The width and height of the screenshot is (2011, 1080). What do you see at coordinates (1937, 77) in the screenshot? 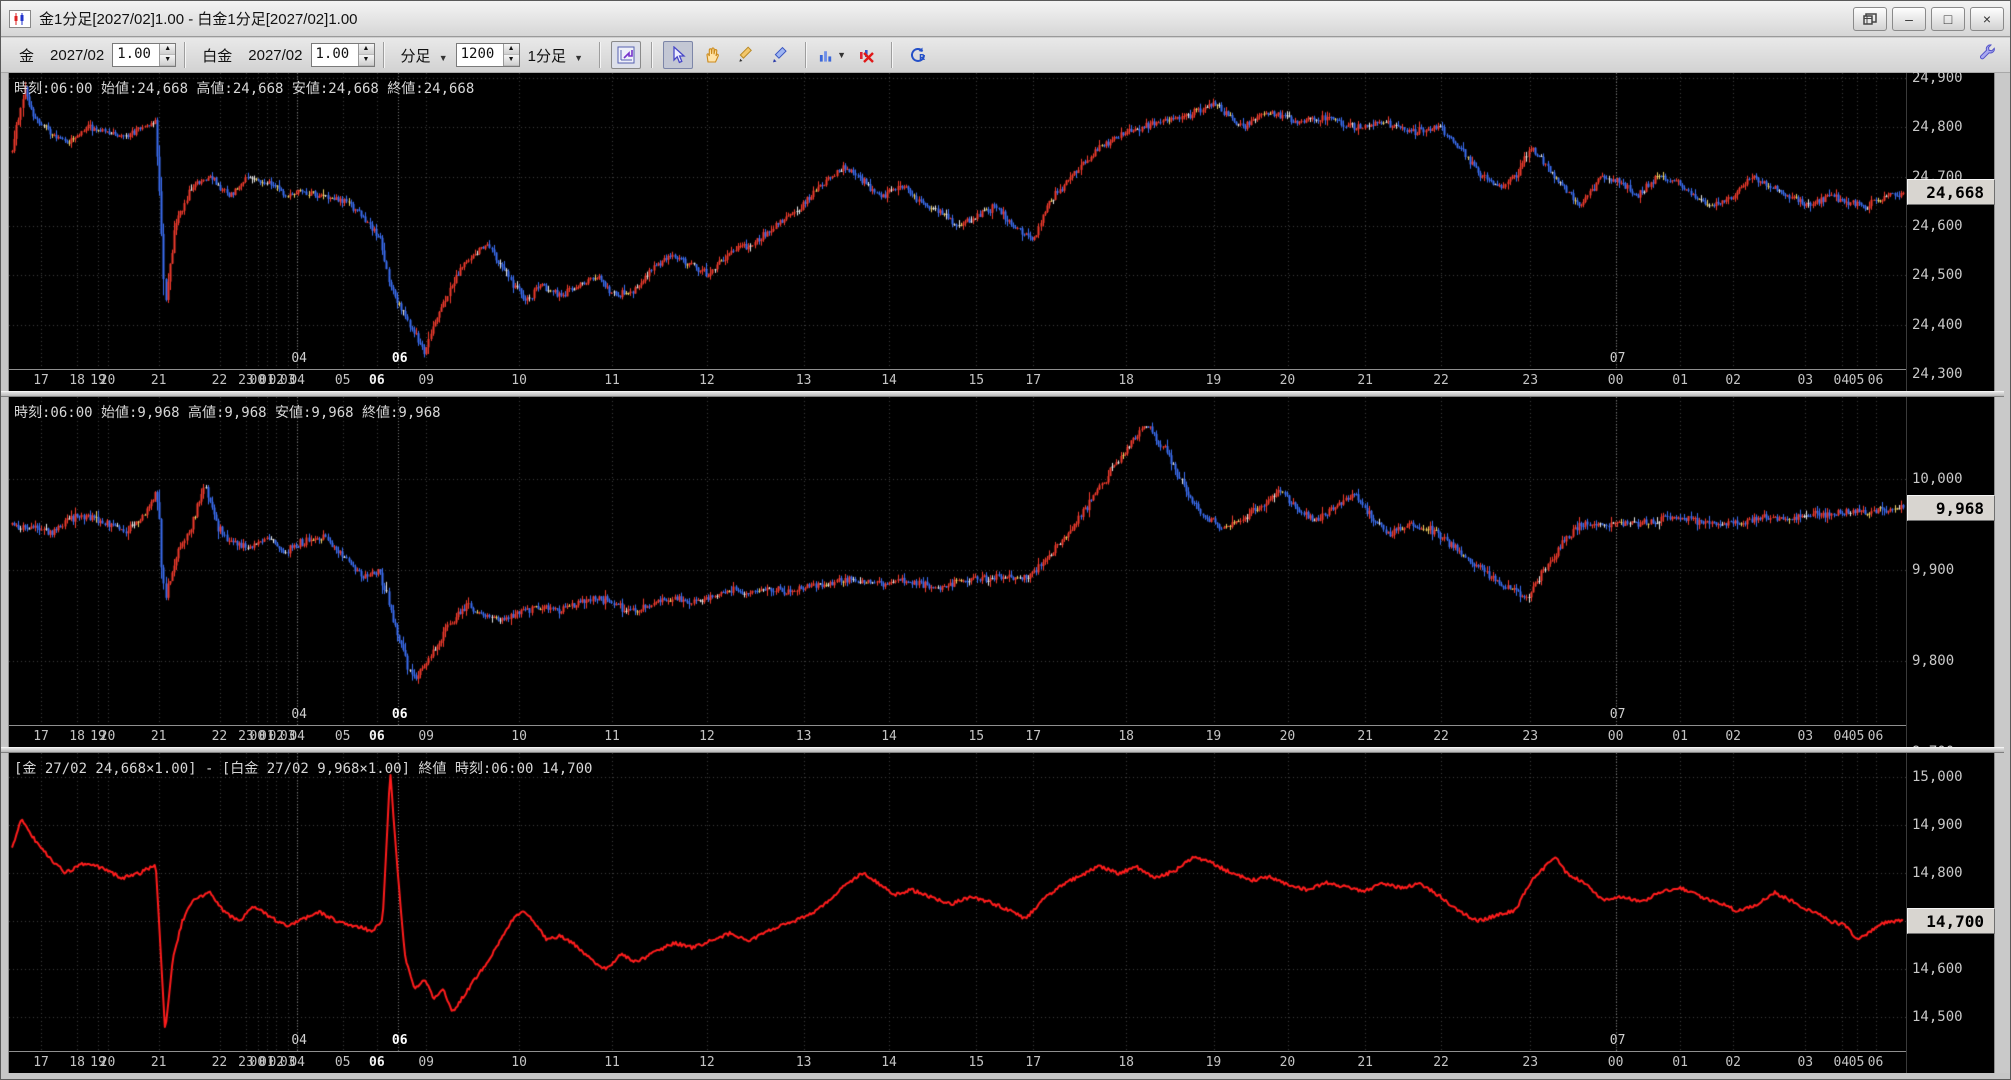
I see `y-axis-tick-label: 24,900` at bounding box center [1937, 77].